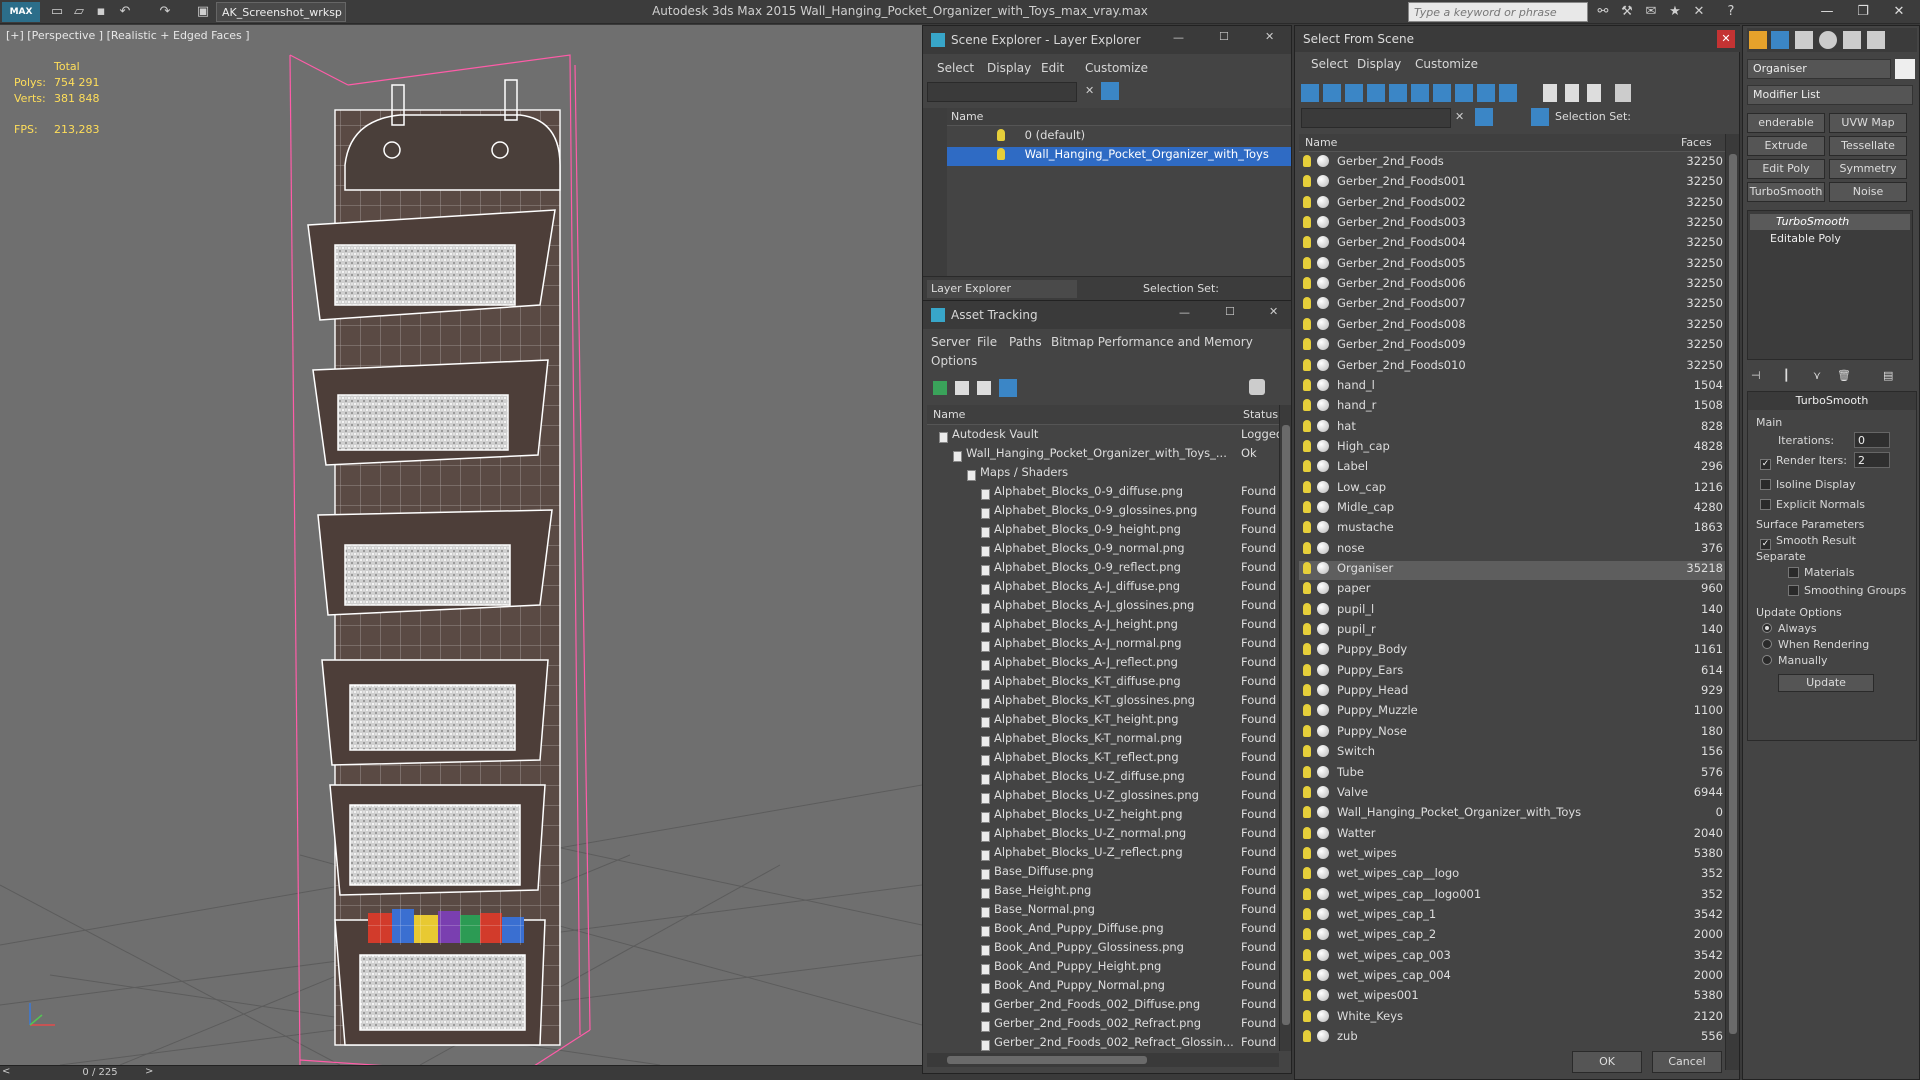 The width and height of the screenshot is (1920, 1080). Describe the element at coordinates (1459, 116) in the screenshot. I see `clear-find-icon: ✕` at that location.